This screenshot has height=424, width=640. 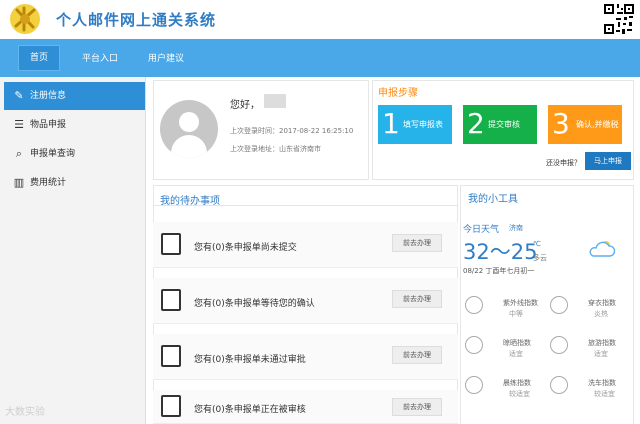 What do you see at coordinates (504, 388) in the screenshot?
I see `exercise-index: 晨练指数 较适宜` at bounding box center [504, 388].